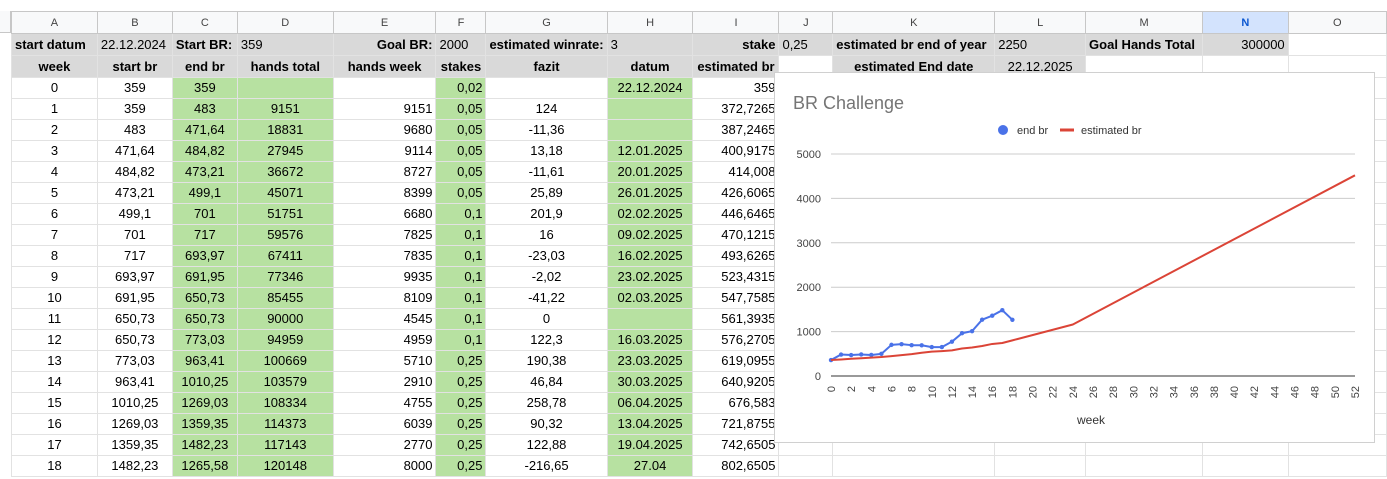 The height and width of the screenshot is (479, 1387). I want to click on cell-hands-week: 4755, so click(384, 403).